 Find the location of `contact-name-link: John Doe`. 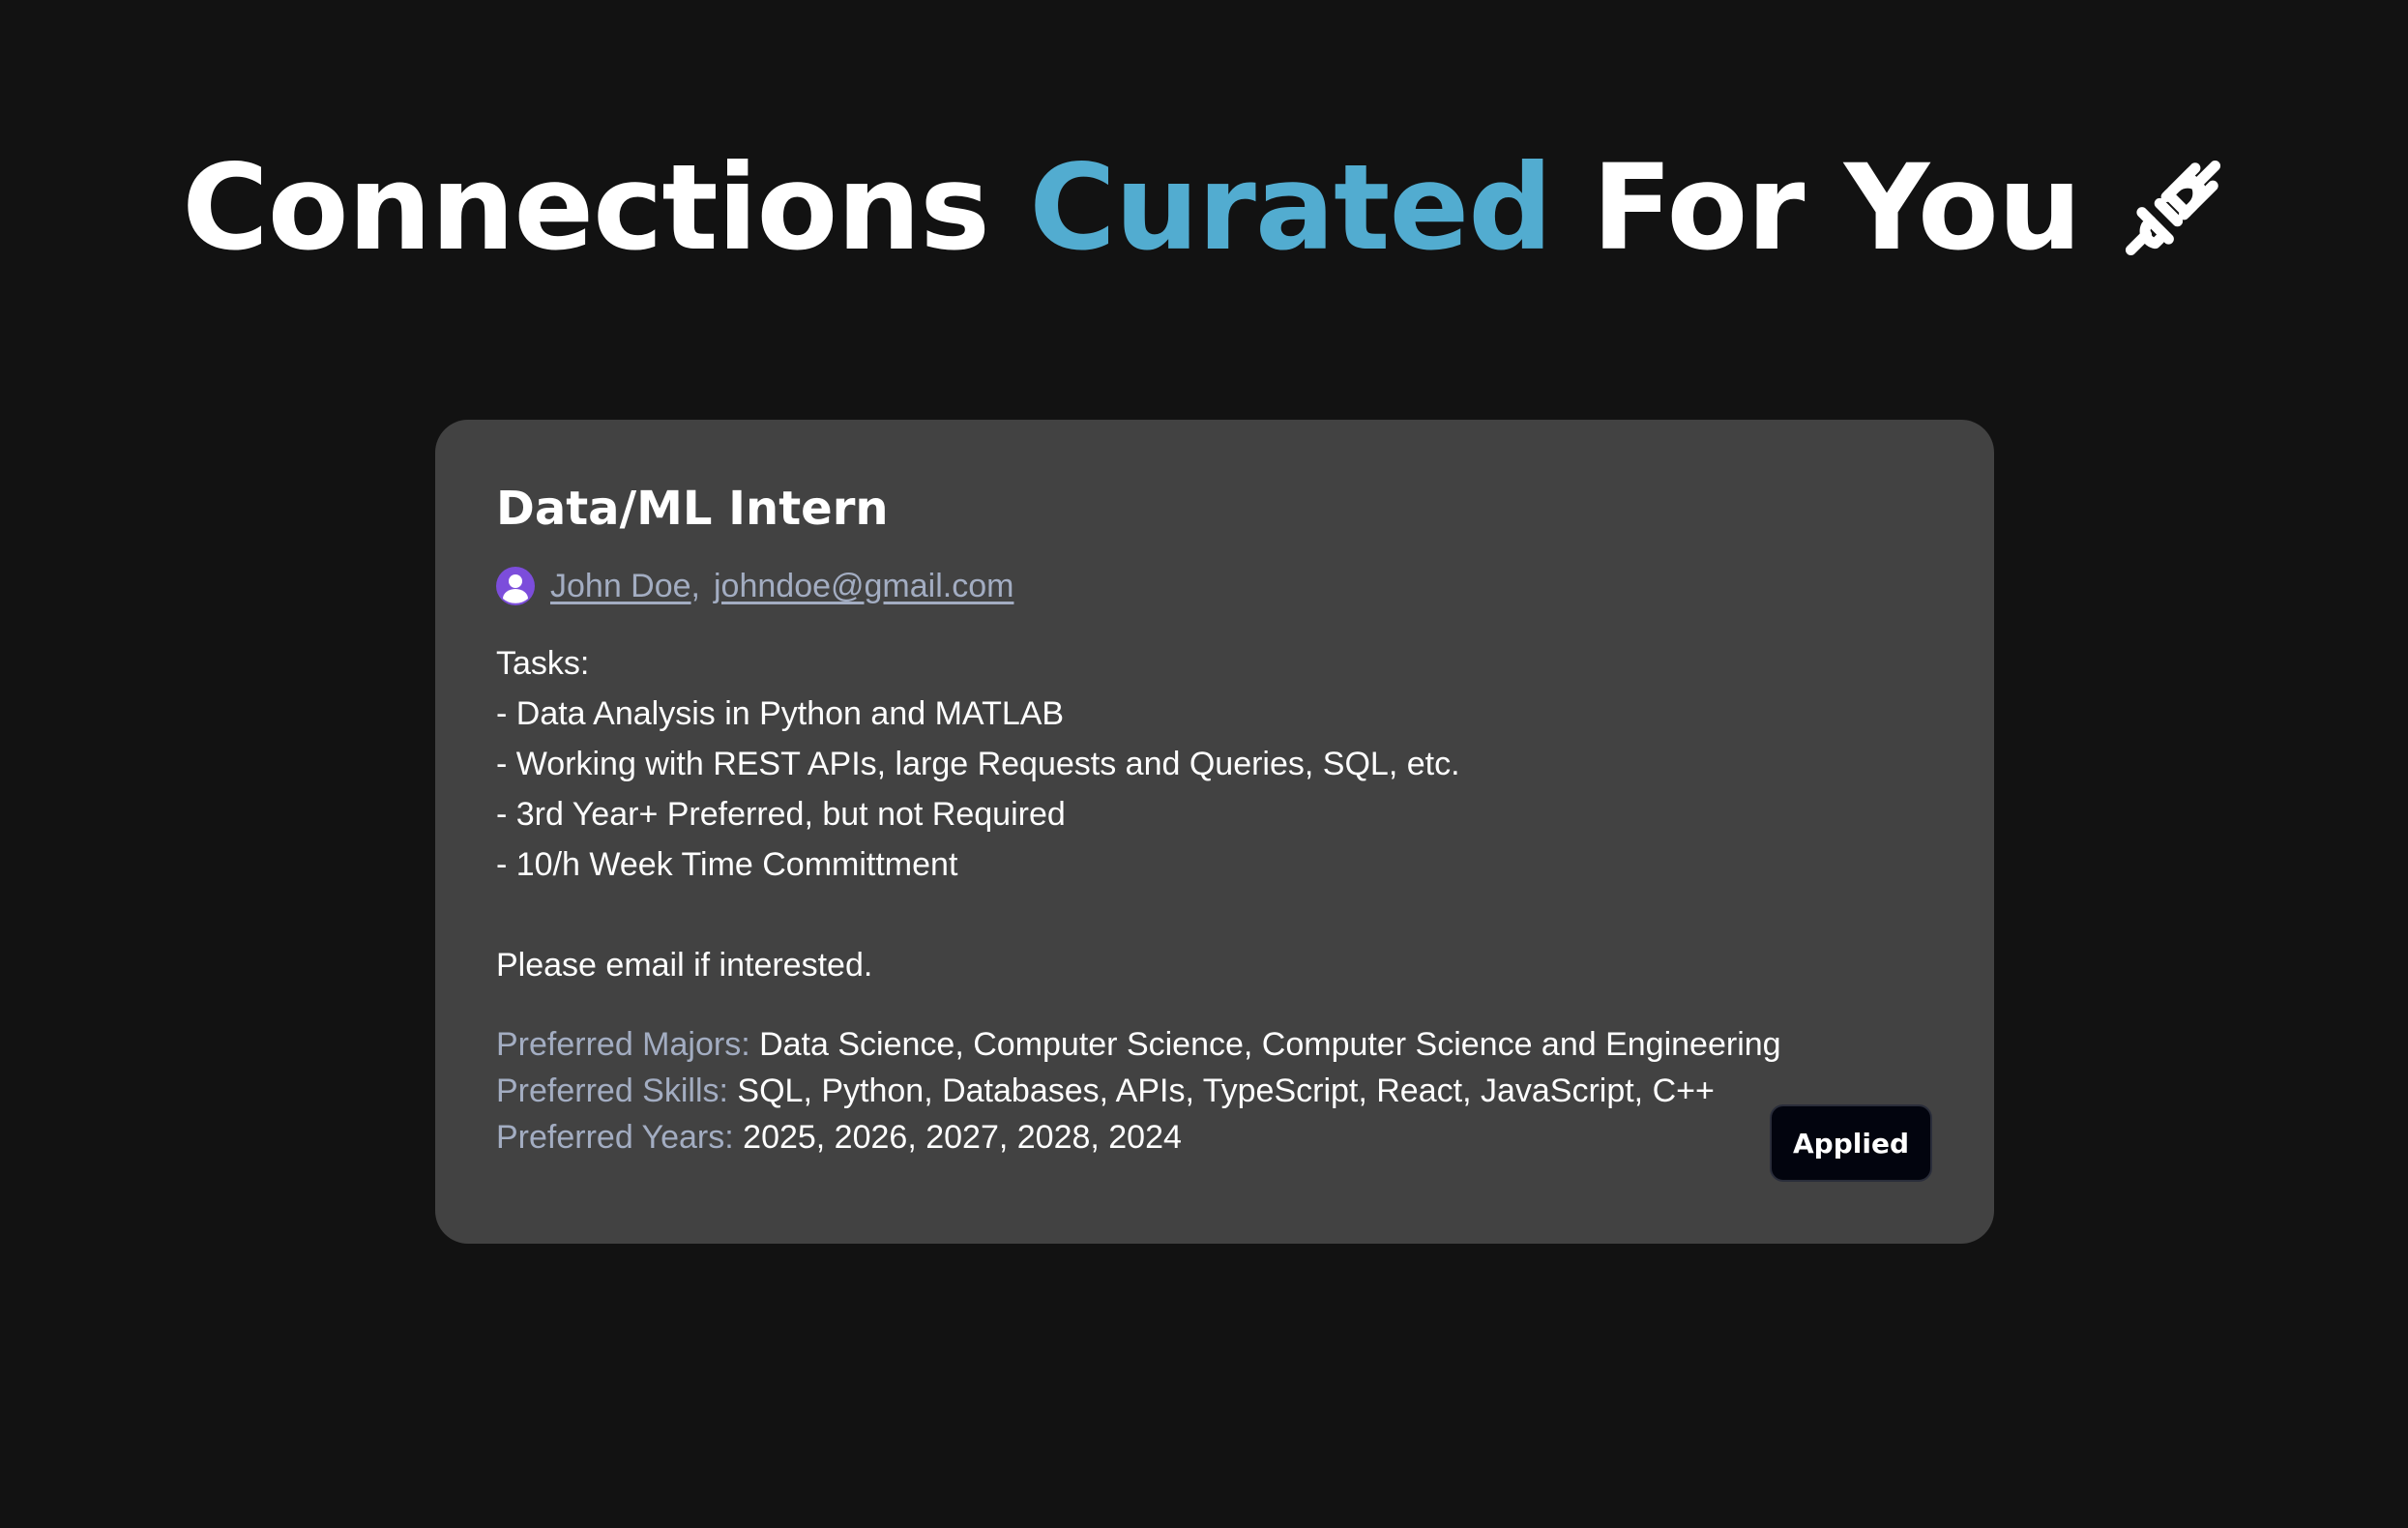

contact-name-link: John Doe is located at coordinates (620, 586).